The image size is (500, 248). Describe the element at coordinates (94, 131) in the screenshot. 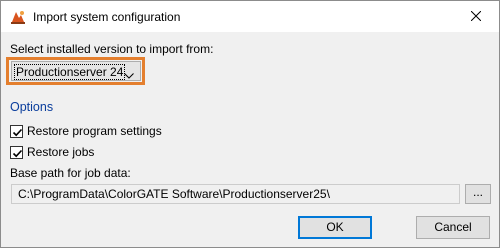

I see `restore-program-settings-label: Restore program settings` at that location.